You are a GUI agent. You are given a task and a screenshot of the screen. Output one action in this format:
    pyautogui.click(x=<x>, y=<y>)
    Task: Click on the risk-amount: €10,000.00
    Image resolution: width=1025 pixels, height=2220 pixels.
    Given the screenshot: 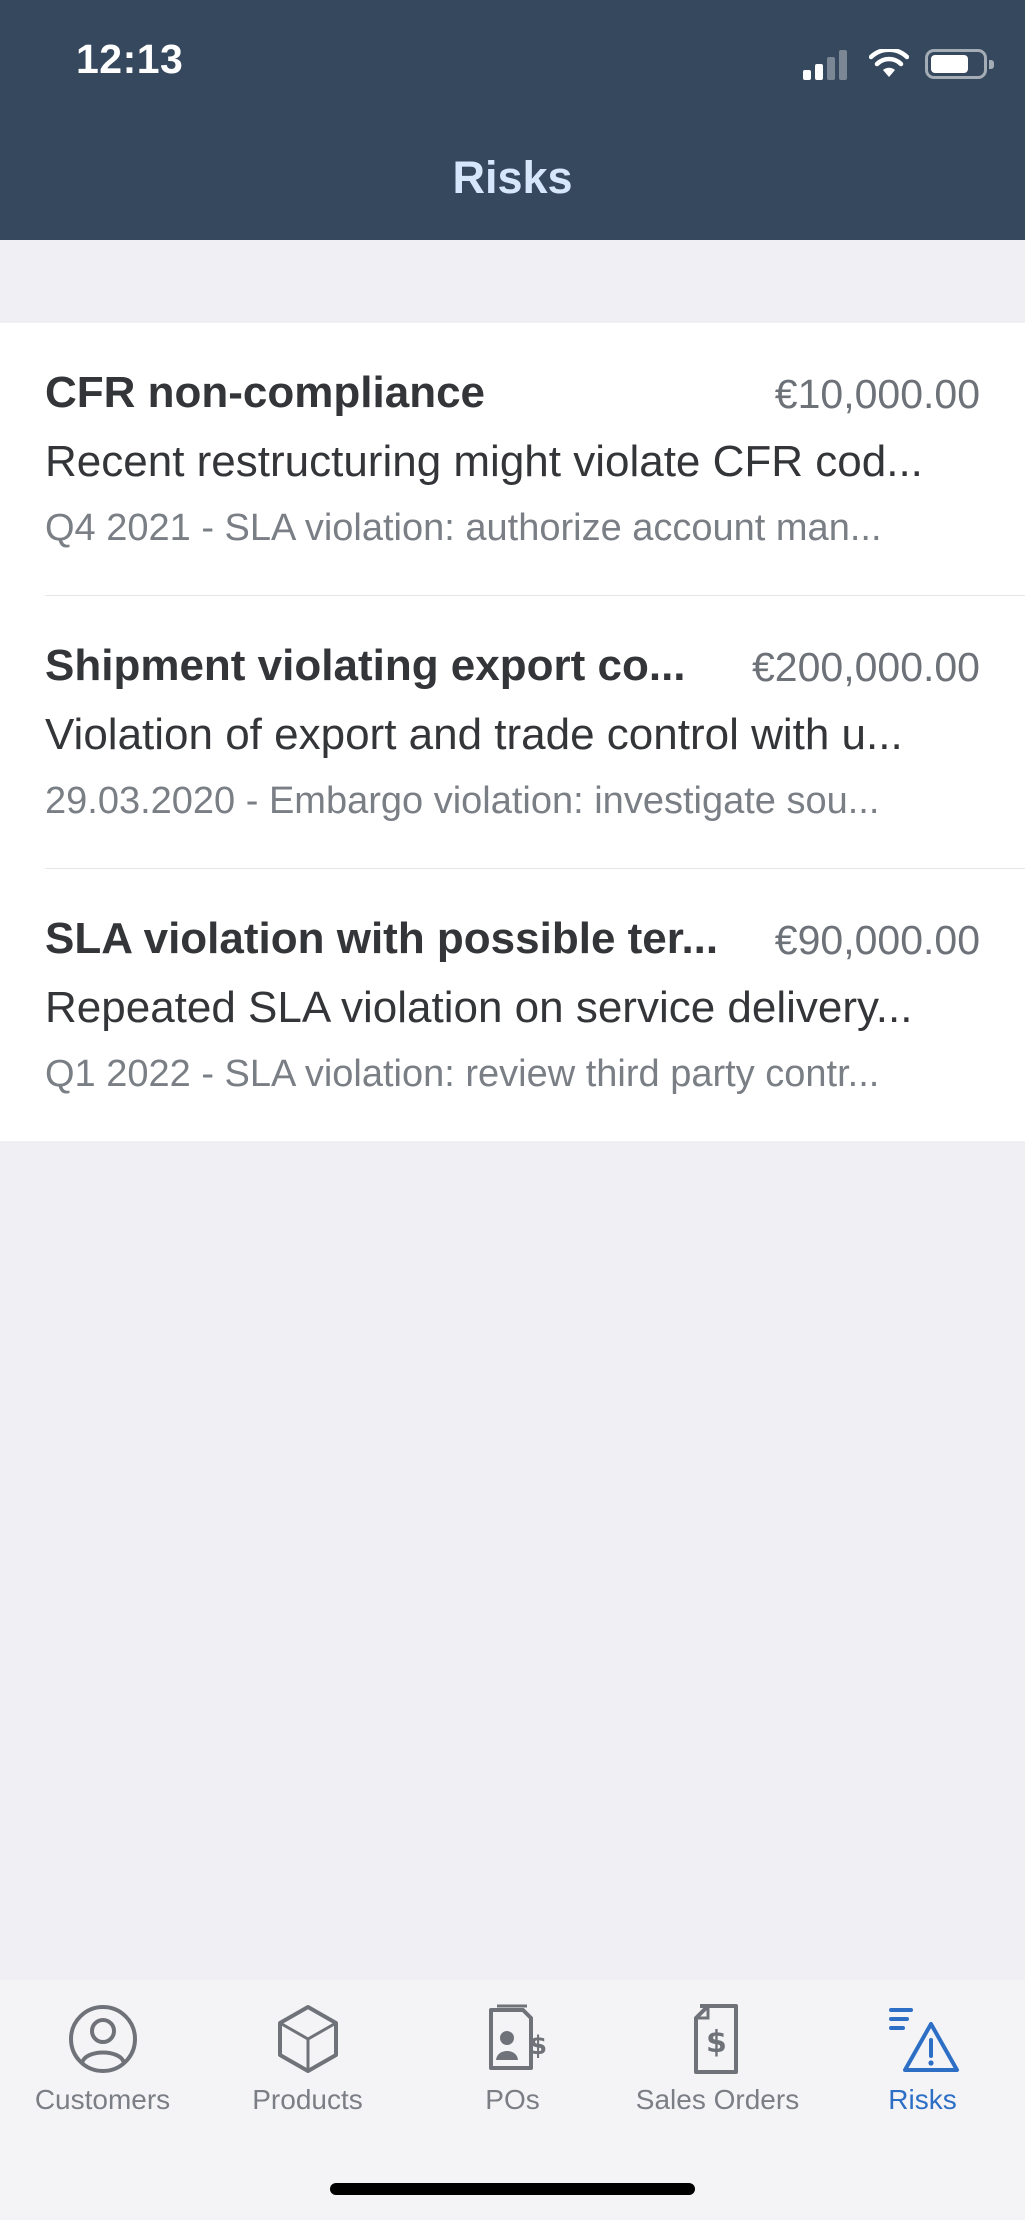 What is the action you would take?
    pyautogui.click(x=877, y=394)
    